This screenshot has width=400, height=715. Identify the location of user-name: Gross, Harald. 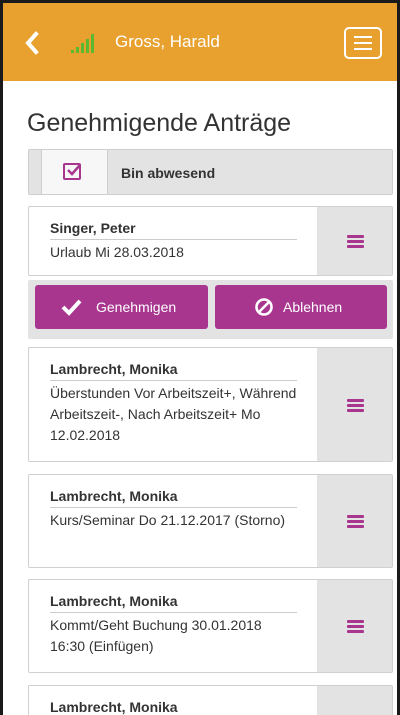
(167, 41).